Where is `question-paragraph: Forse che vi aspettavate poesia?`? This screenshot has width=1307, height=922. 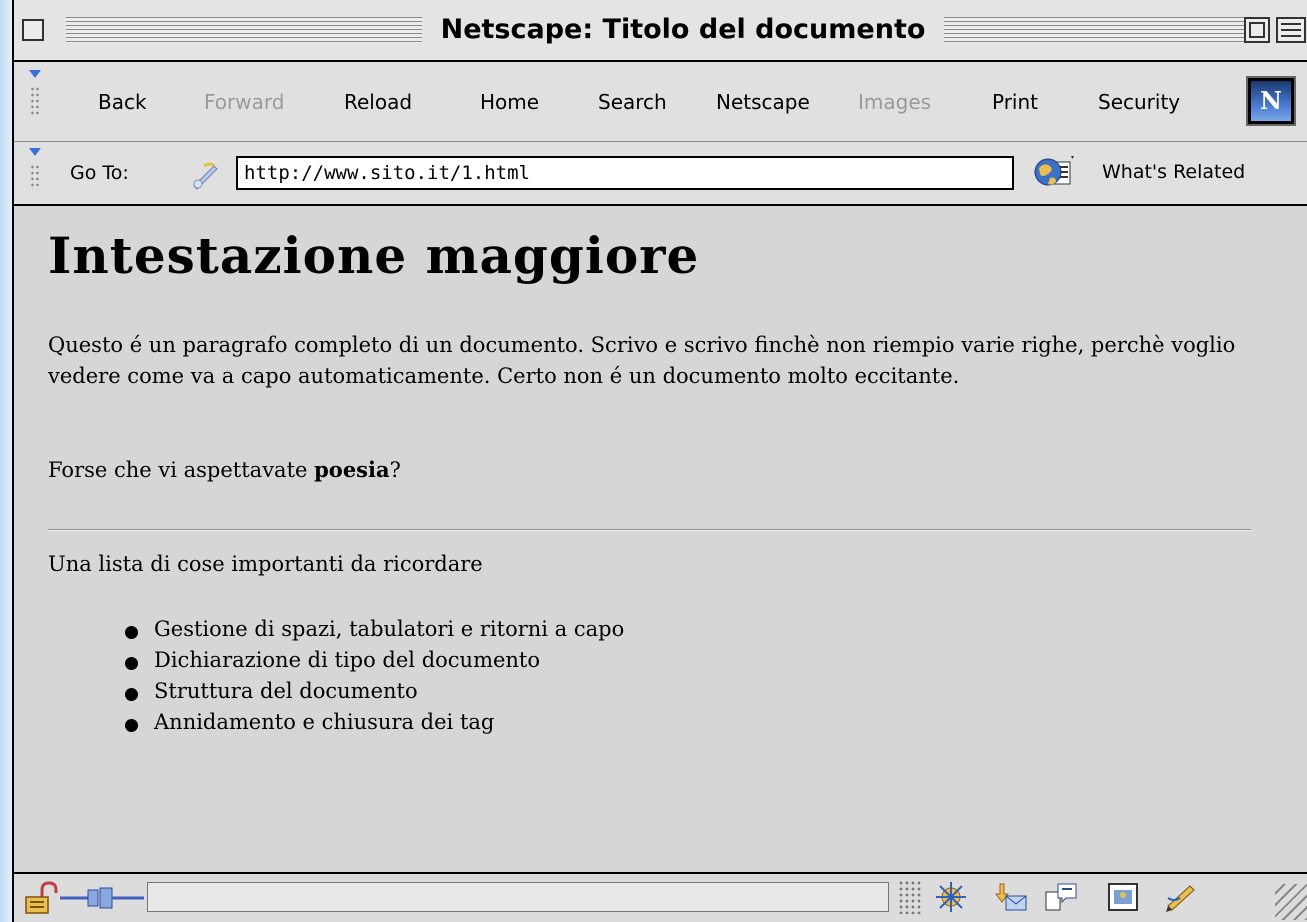
question-paragraph: Forse che vi aspettavate poesia? is located at coordinates (224, 470).